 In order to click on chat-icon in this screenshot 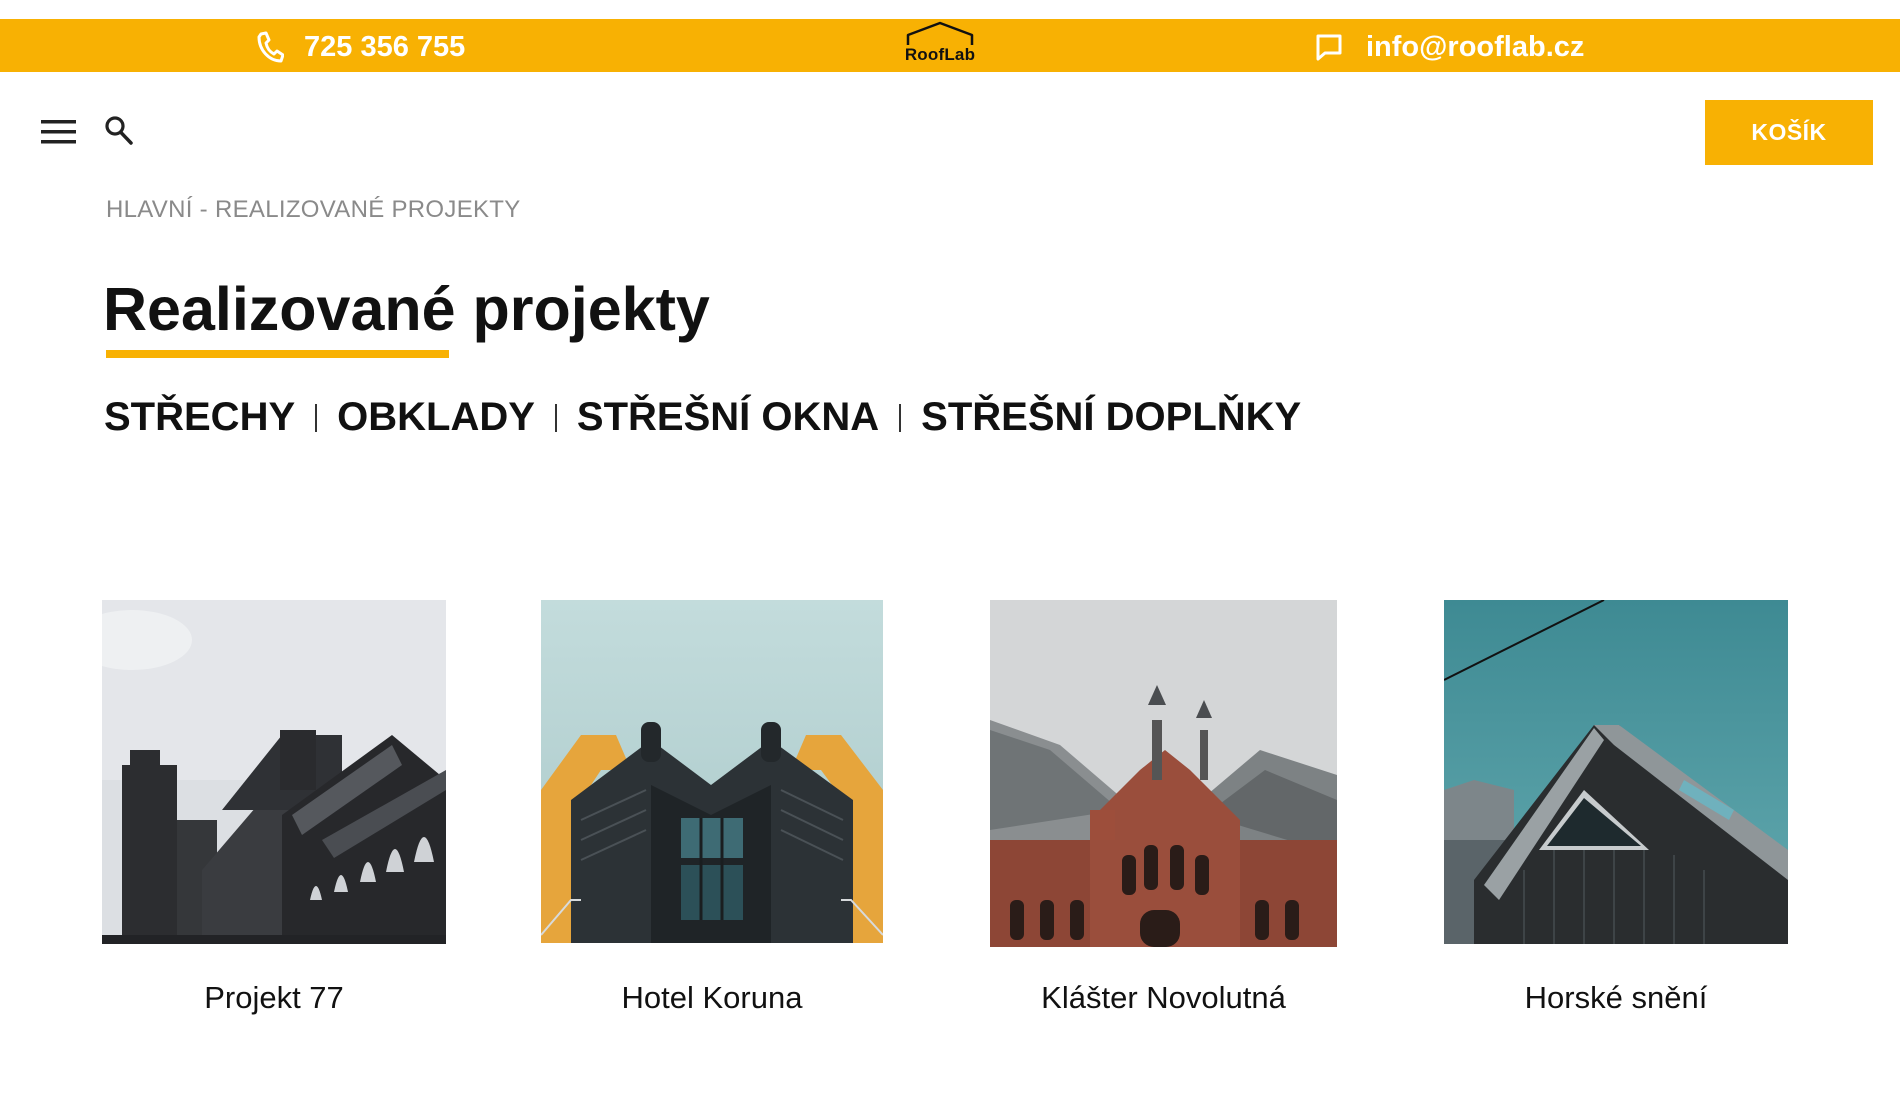, I will do `click(1329, 47)`.